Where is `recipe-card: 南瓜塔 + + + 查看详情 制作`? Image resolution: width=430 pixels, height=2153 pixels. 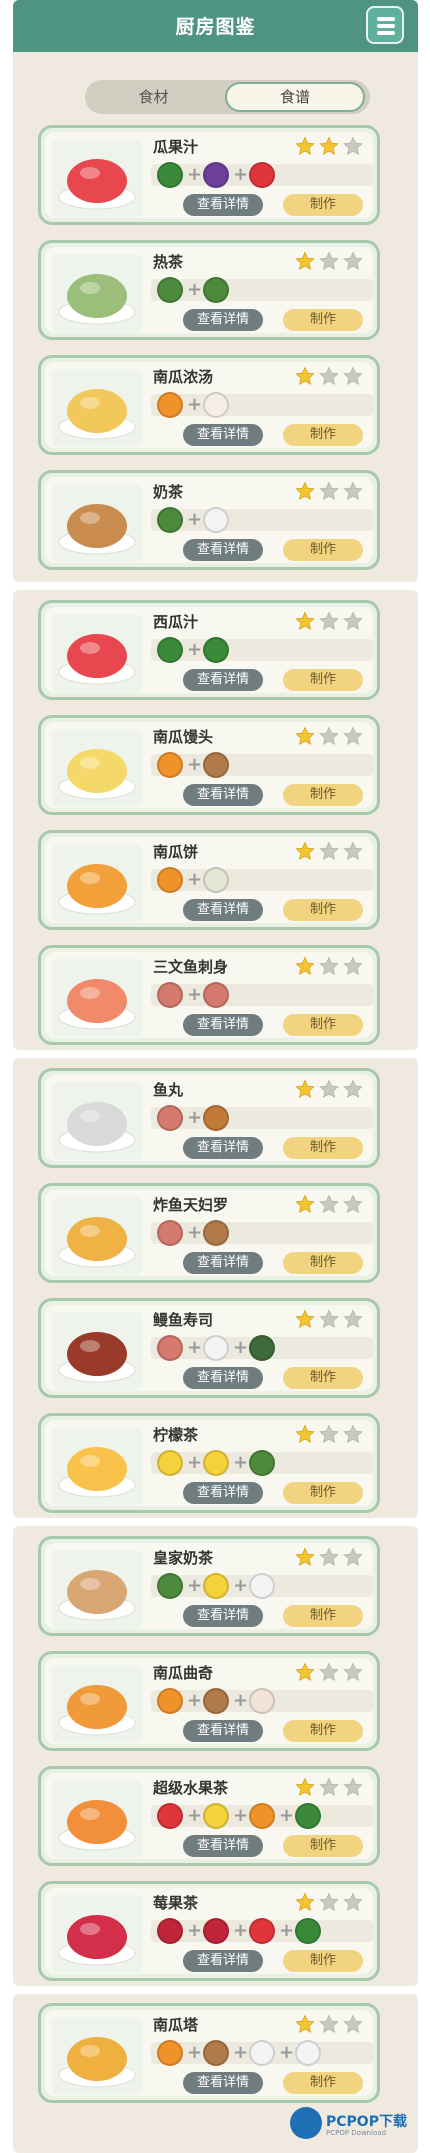 recipe-card: 南瓜塔 + + + 查看详情 制作 is located at coordinates (209, 2053).